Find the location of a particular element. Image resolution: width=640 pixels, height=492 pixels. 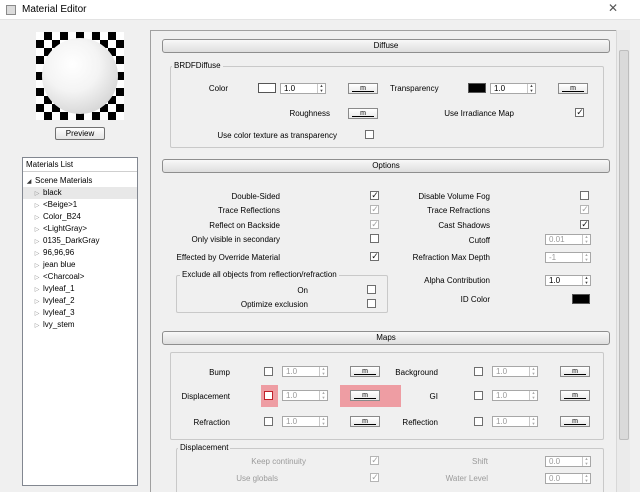

list-item: ▷ black is located at coordinates (80, 193).